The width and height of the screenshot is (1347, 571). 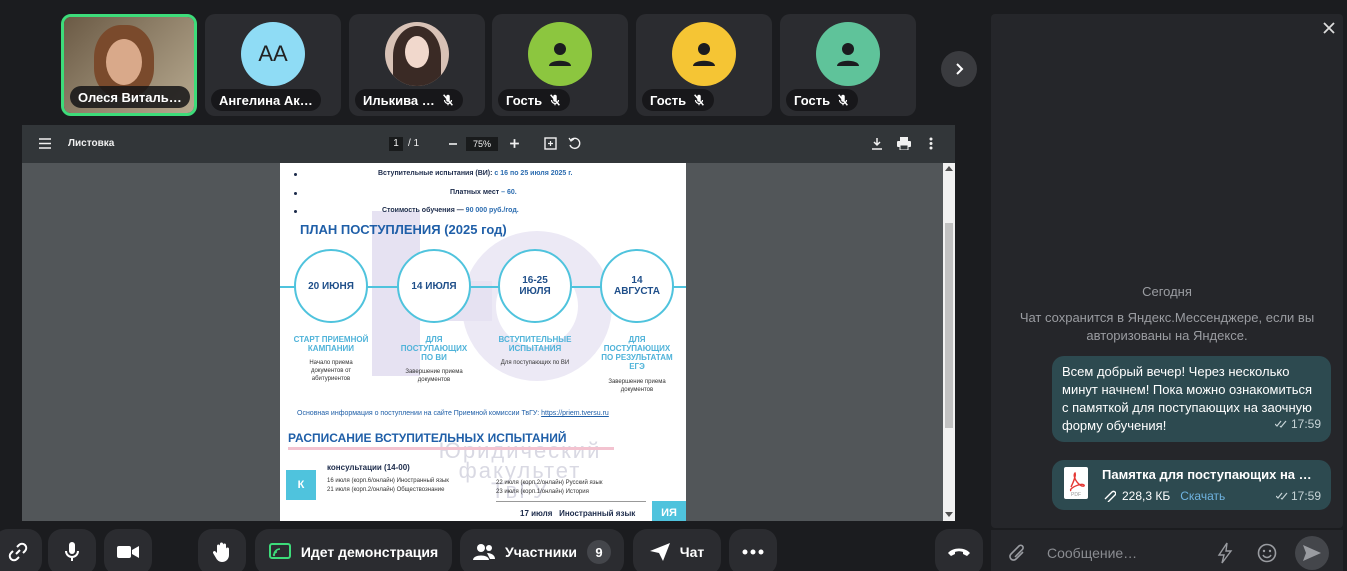 I want to click on microphone-icon, so click(x=72, y=551).